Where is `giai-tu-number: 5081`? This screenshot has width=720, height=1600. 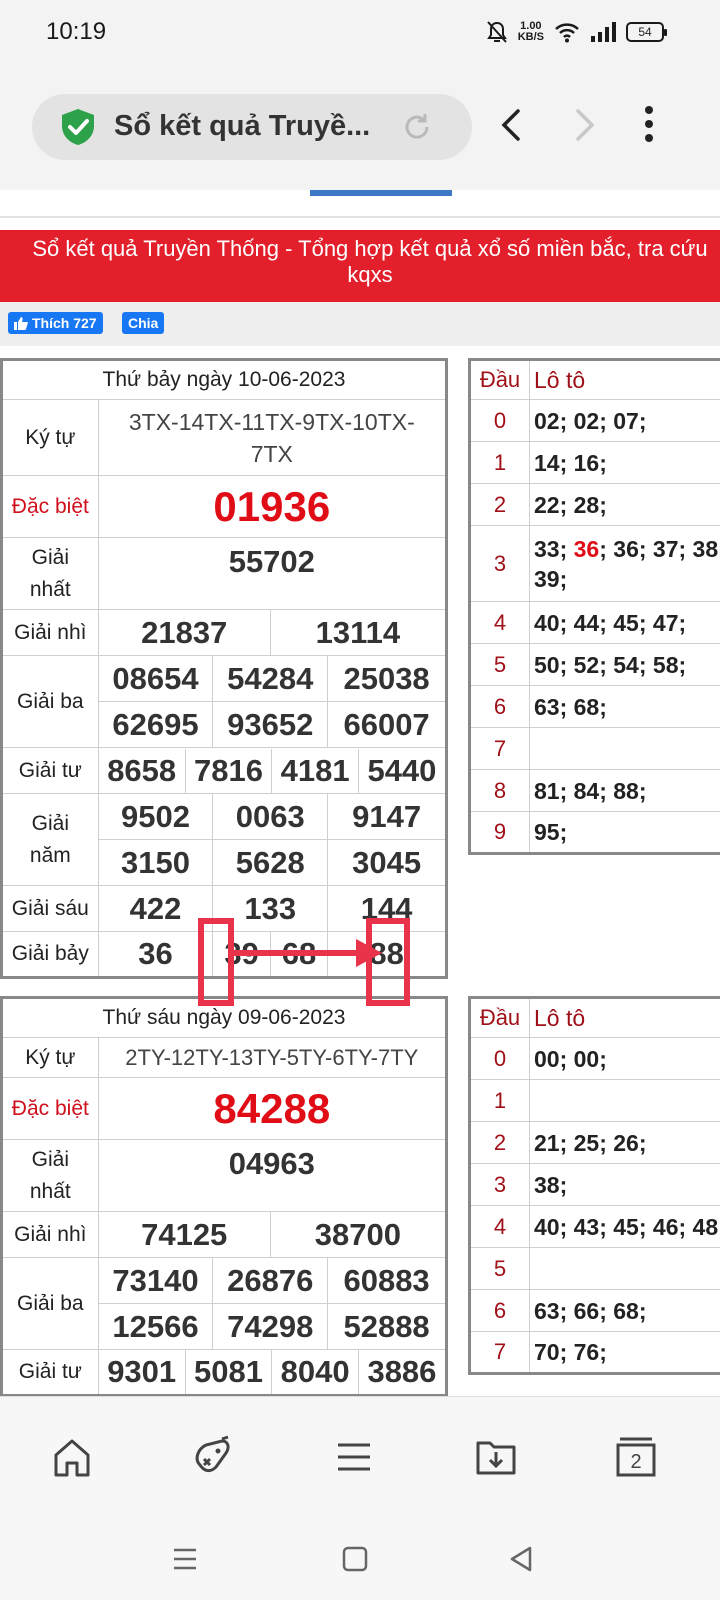 giai-tu-number: 5081 is located at coordinates (229, 1372).